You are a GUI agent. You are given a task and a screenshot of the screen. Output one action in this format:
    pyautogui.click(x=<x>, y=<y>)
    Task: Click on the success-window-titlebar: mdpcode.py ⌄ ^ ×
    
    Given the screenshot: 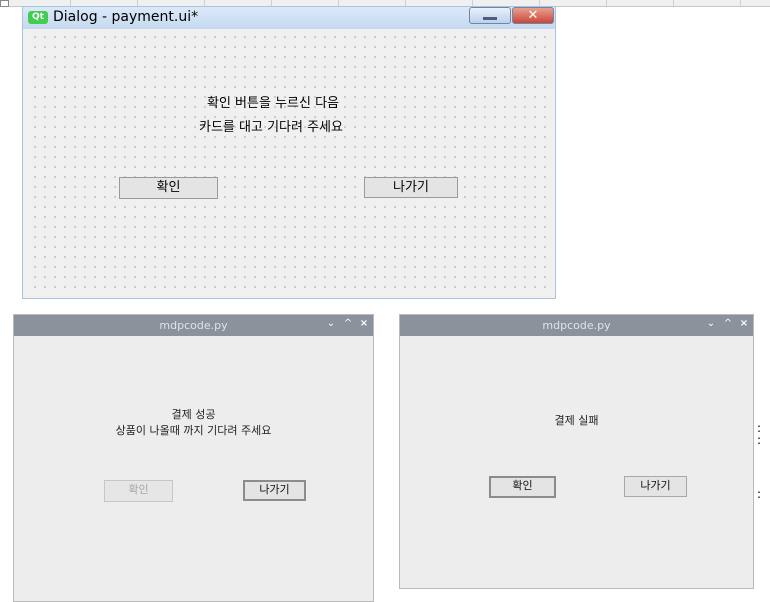 What is the action you would take?
    pyautogui.click(x=193, y=325)
    